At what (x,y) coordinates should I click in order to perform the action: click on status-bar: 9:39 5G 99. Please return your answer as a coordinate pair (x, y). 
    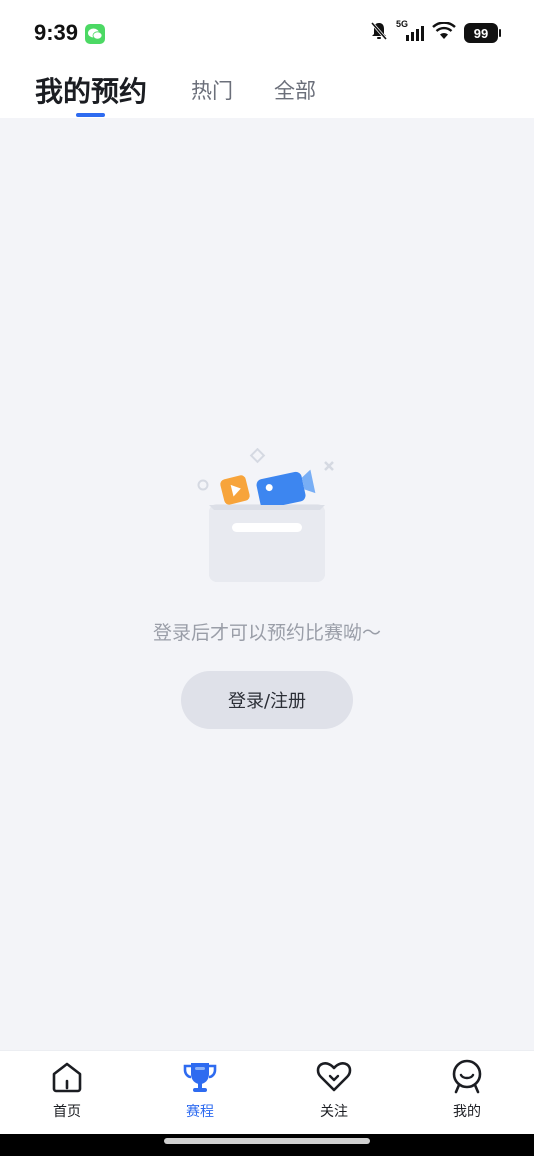
    Looking at the image, I should click on (267, 33).